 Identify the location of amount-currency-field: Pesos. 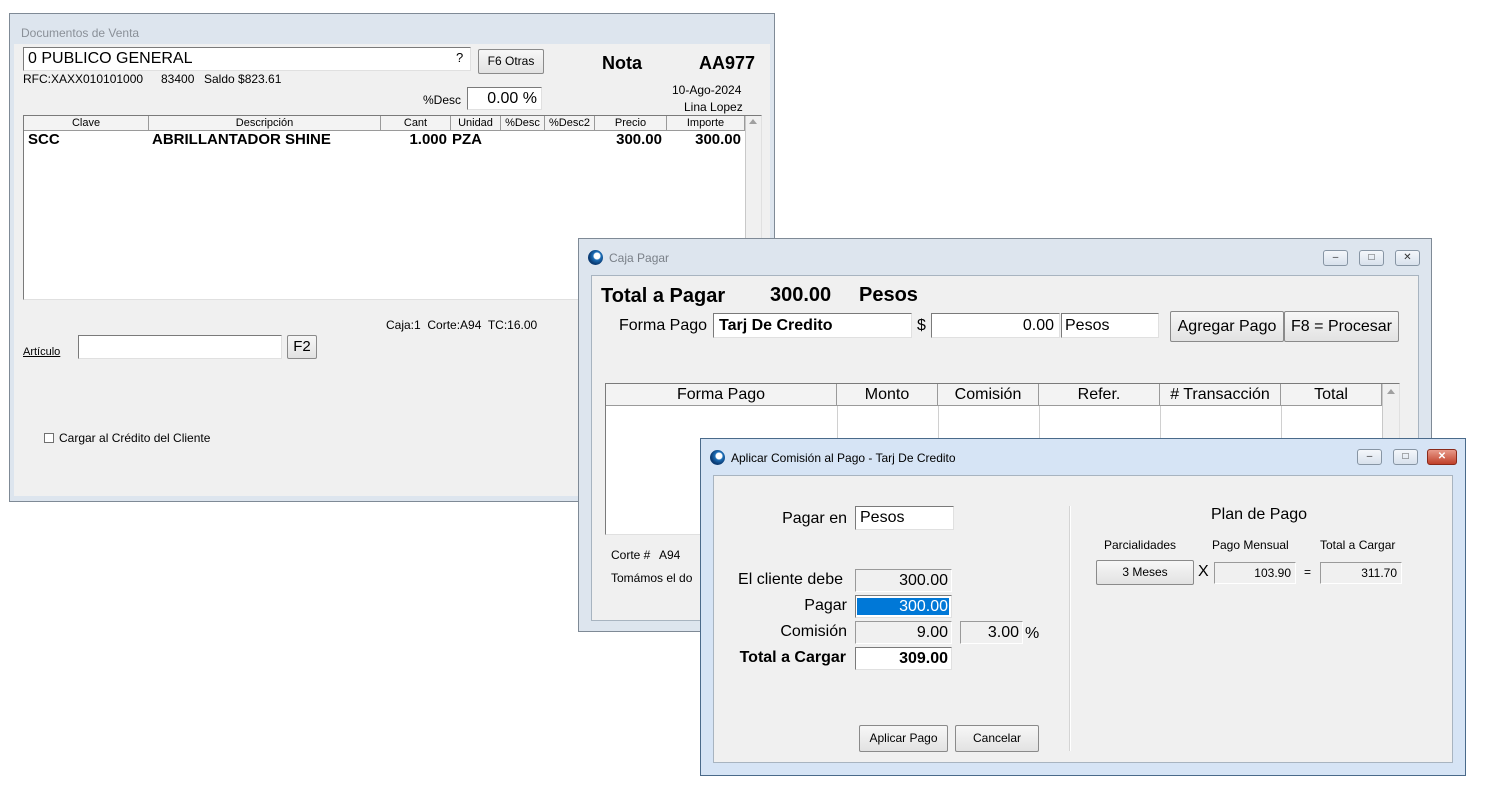
(1110, 325).